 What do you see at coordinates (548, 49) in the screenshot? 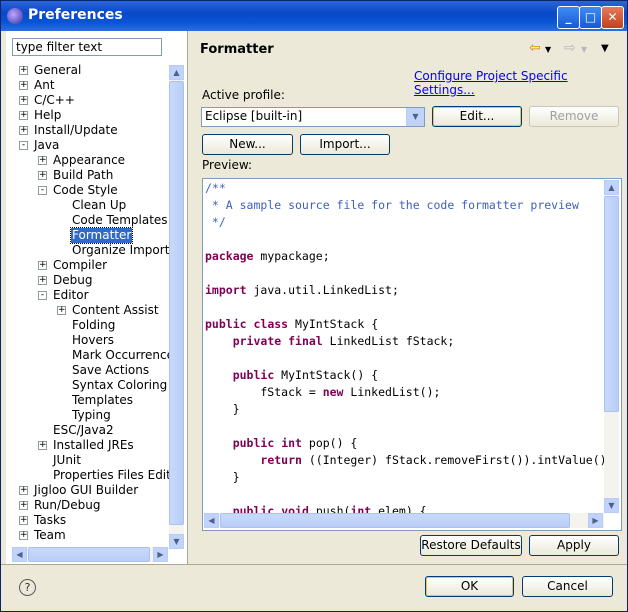
I see `back-menu-icon: ▼` at bounding box center [548, 49].